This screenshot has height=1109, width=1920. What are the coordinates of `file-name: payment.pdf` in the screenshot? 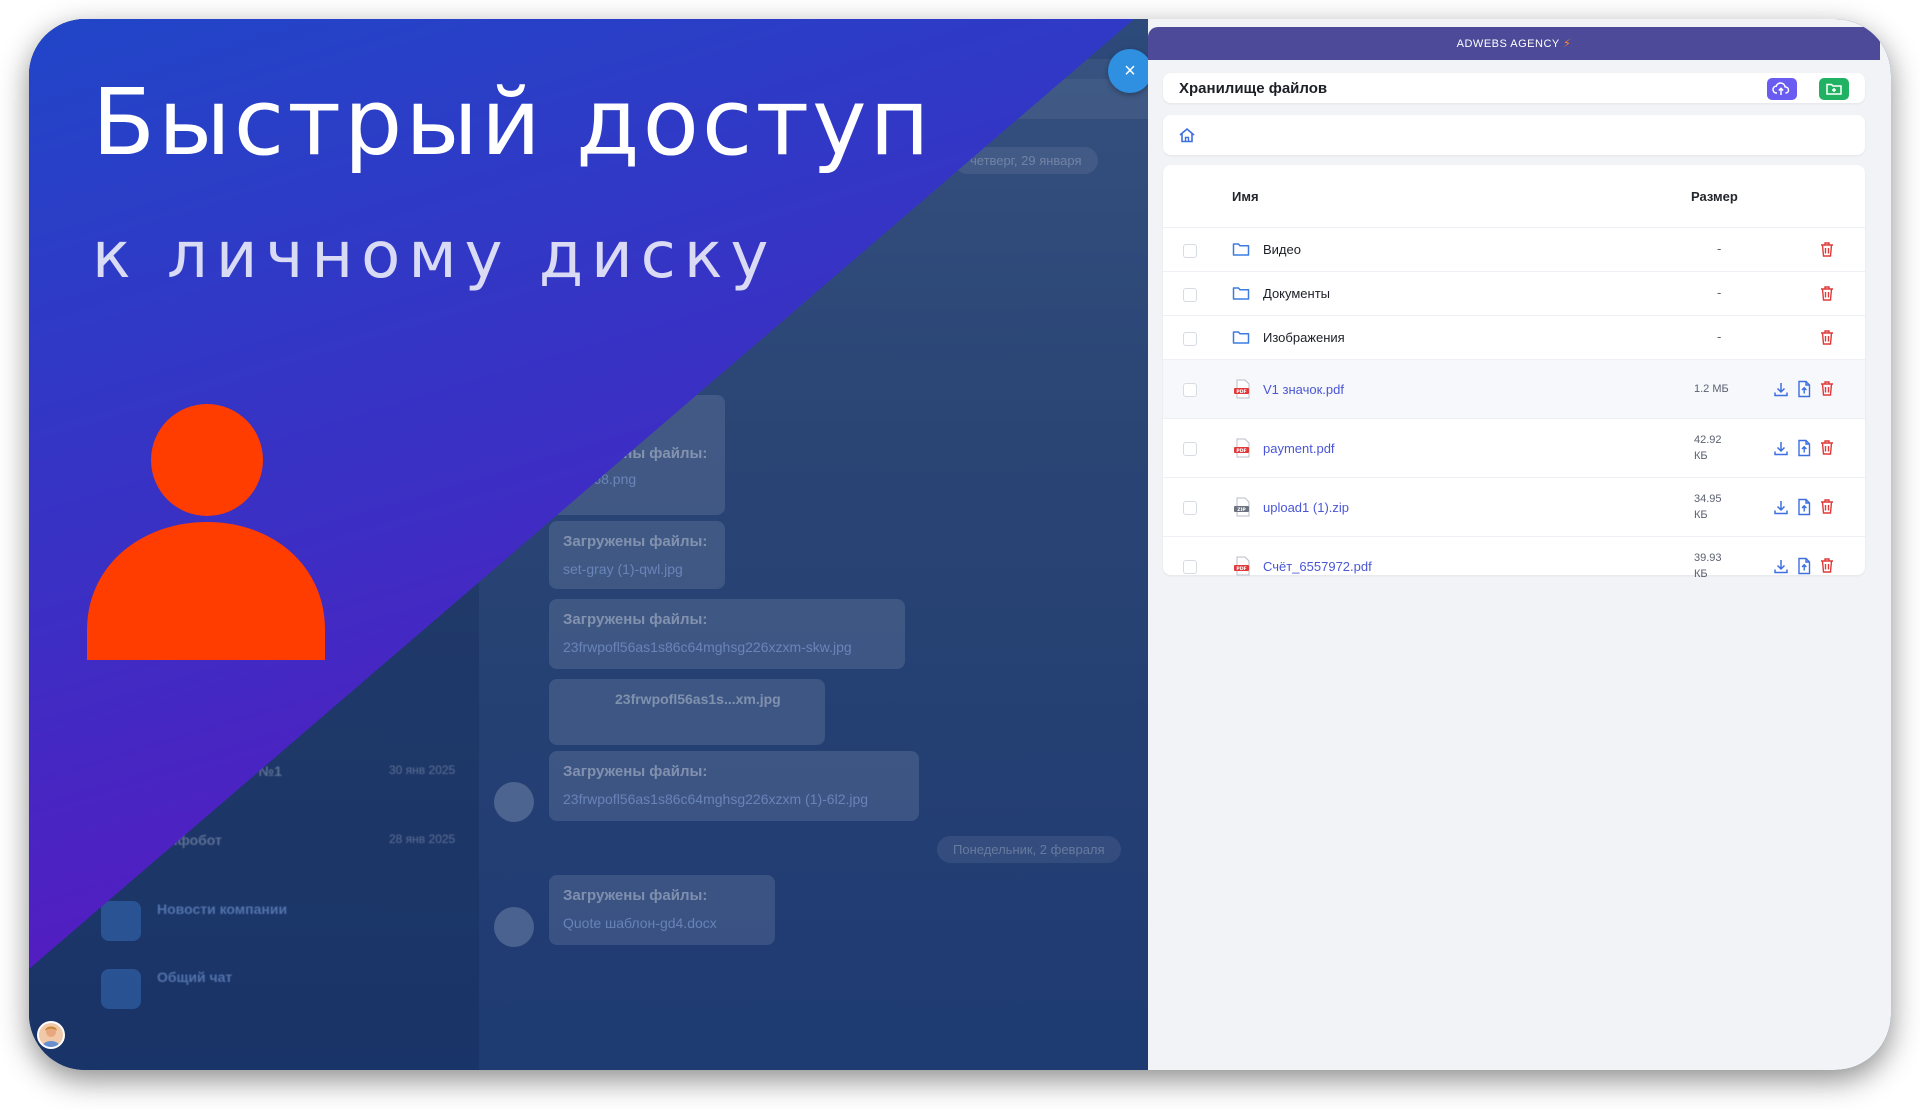 It's located at (1299, 448).